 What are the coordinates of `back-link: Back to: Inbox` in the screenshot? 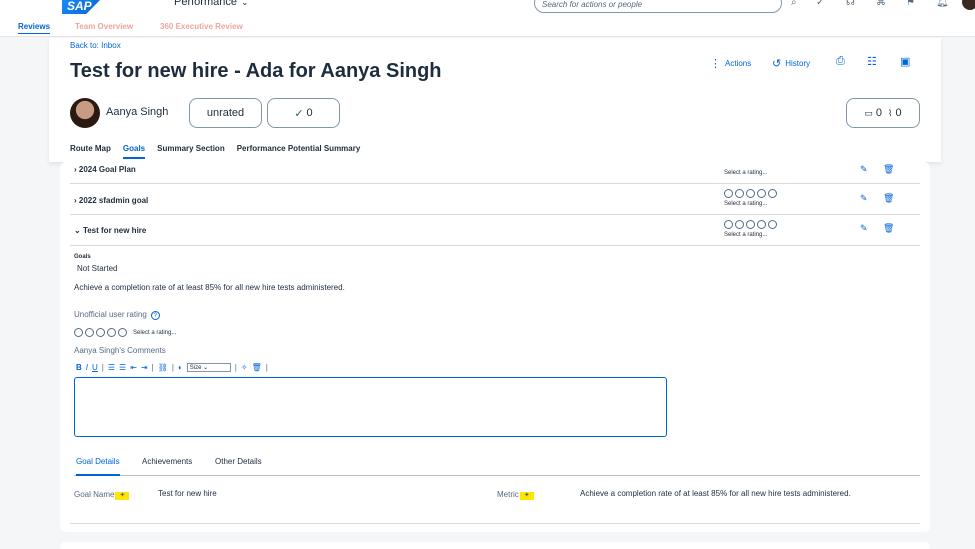 It's located at (95, 45).